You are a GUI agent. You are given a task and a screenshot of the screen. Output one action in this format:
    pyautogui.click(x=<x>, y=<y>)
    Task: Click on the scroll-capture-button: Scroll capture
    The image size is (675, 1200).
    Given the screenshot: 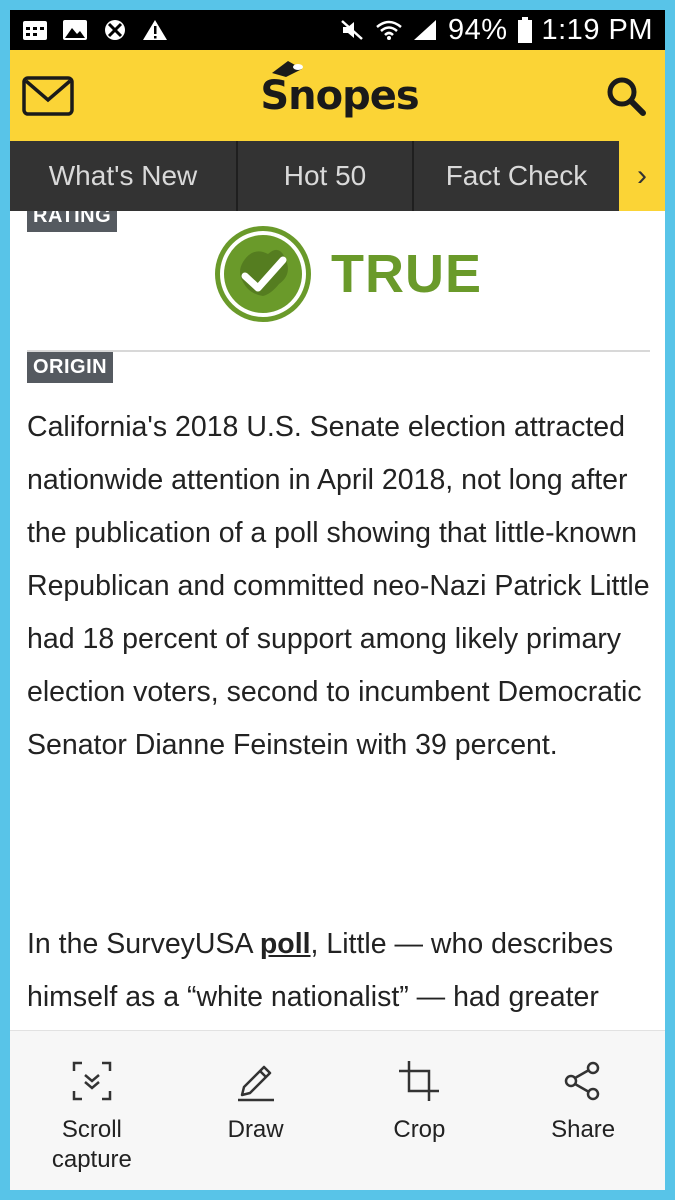 What is the action you would take?
    pyautogui.click(x=92, y=1110)
    